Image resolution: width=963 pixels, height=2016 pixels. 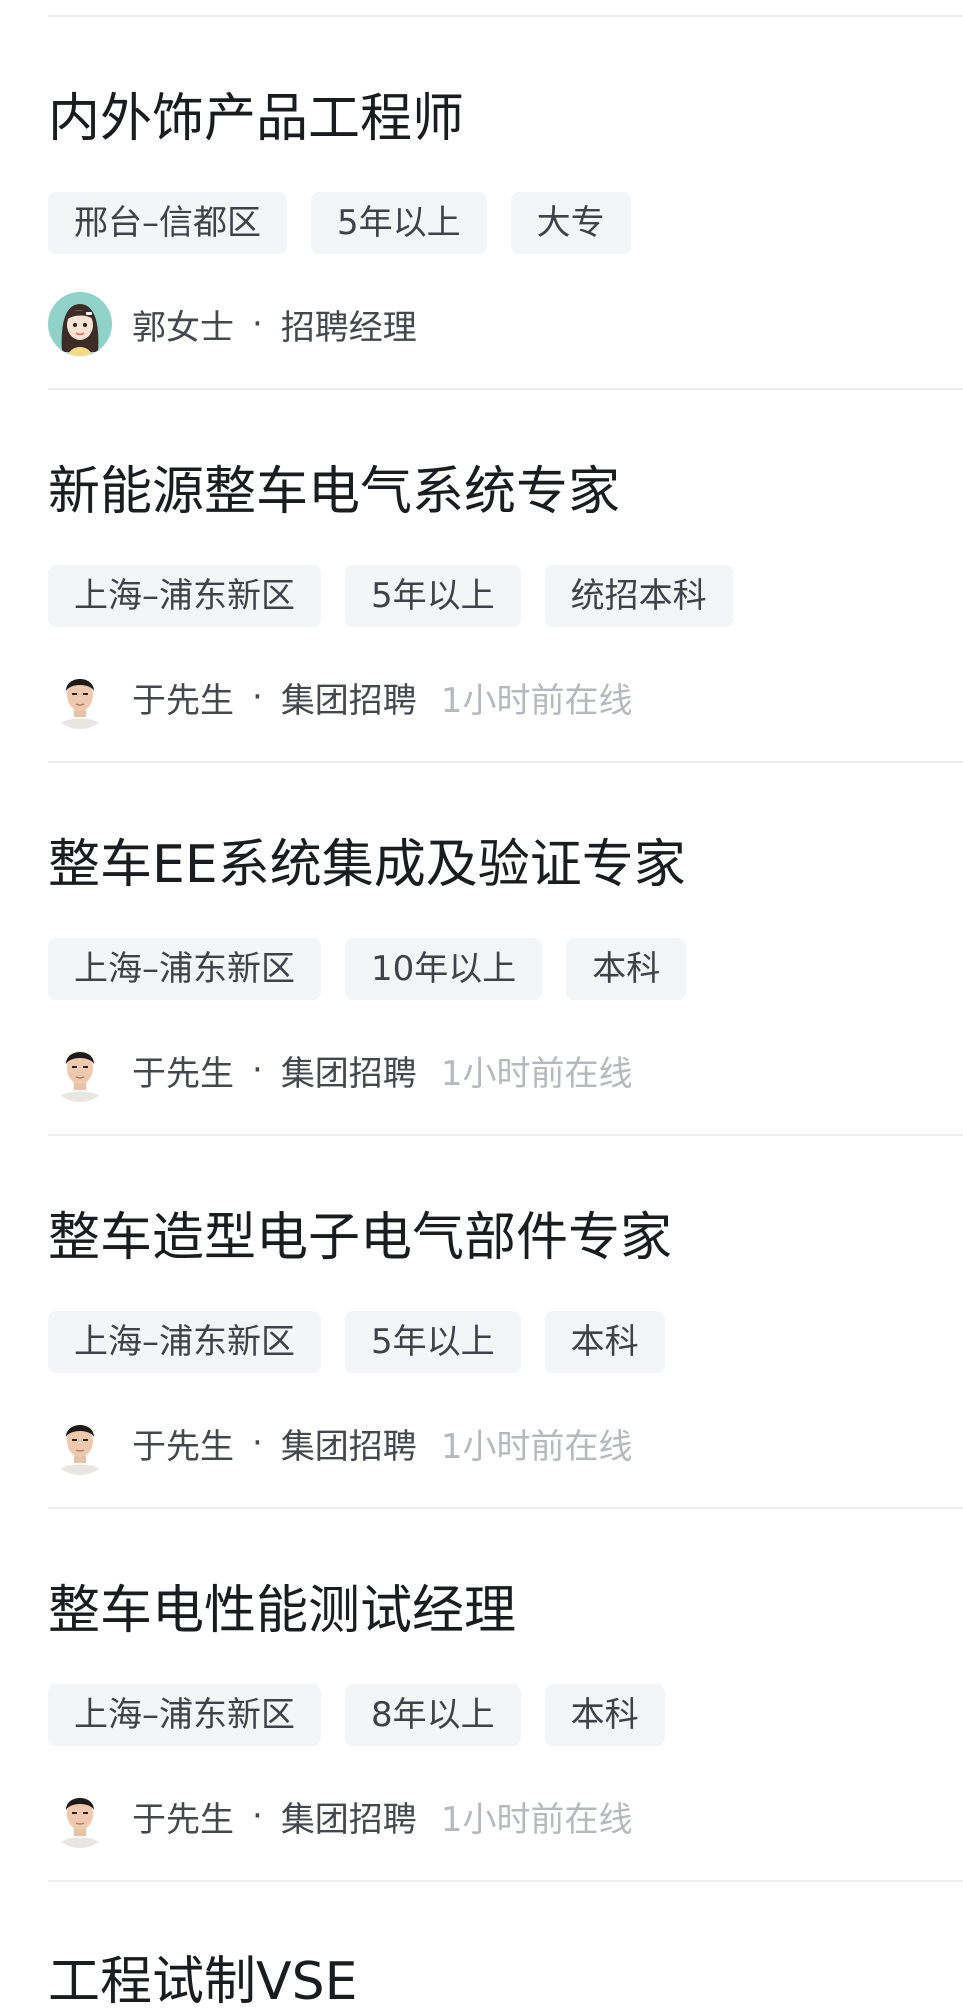 What do you see at coordinates (570, 223) in the screenshot?
I see `education-tag: 大专` at bounding box center [570, 223].